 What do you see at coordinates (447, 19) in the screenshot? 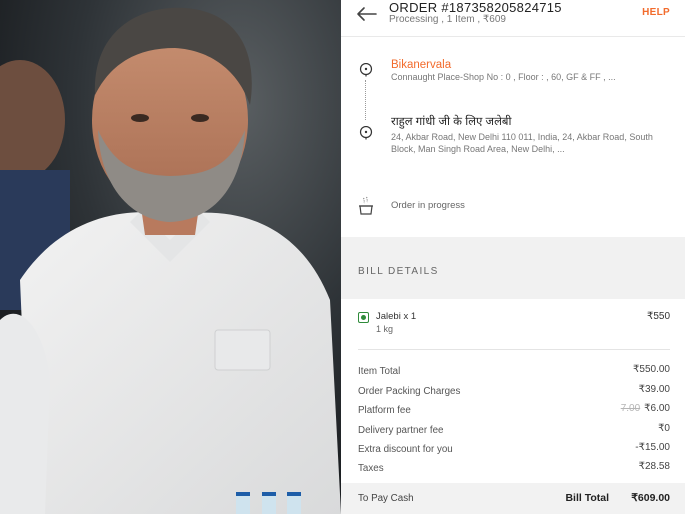
I see `order-subtitle: Processing , 1 Item , ₹609` at bounding box center [447, 19].